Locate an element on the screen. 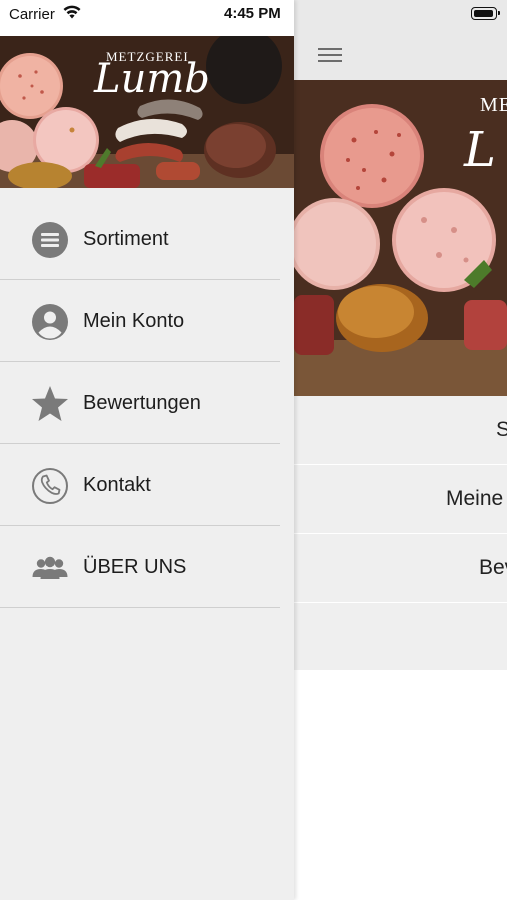  status-bar: Carrier 4:45 PM is located at coordinates (147, 18).